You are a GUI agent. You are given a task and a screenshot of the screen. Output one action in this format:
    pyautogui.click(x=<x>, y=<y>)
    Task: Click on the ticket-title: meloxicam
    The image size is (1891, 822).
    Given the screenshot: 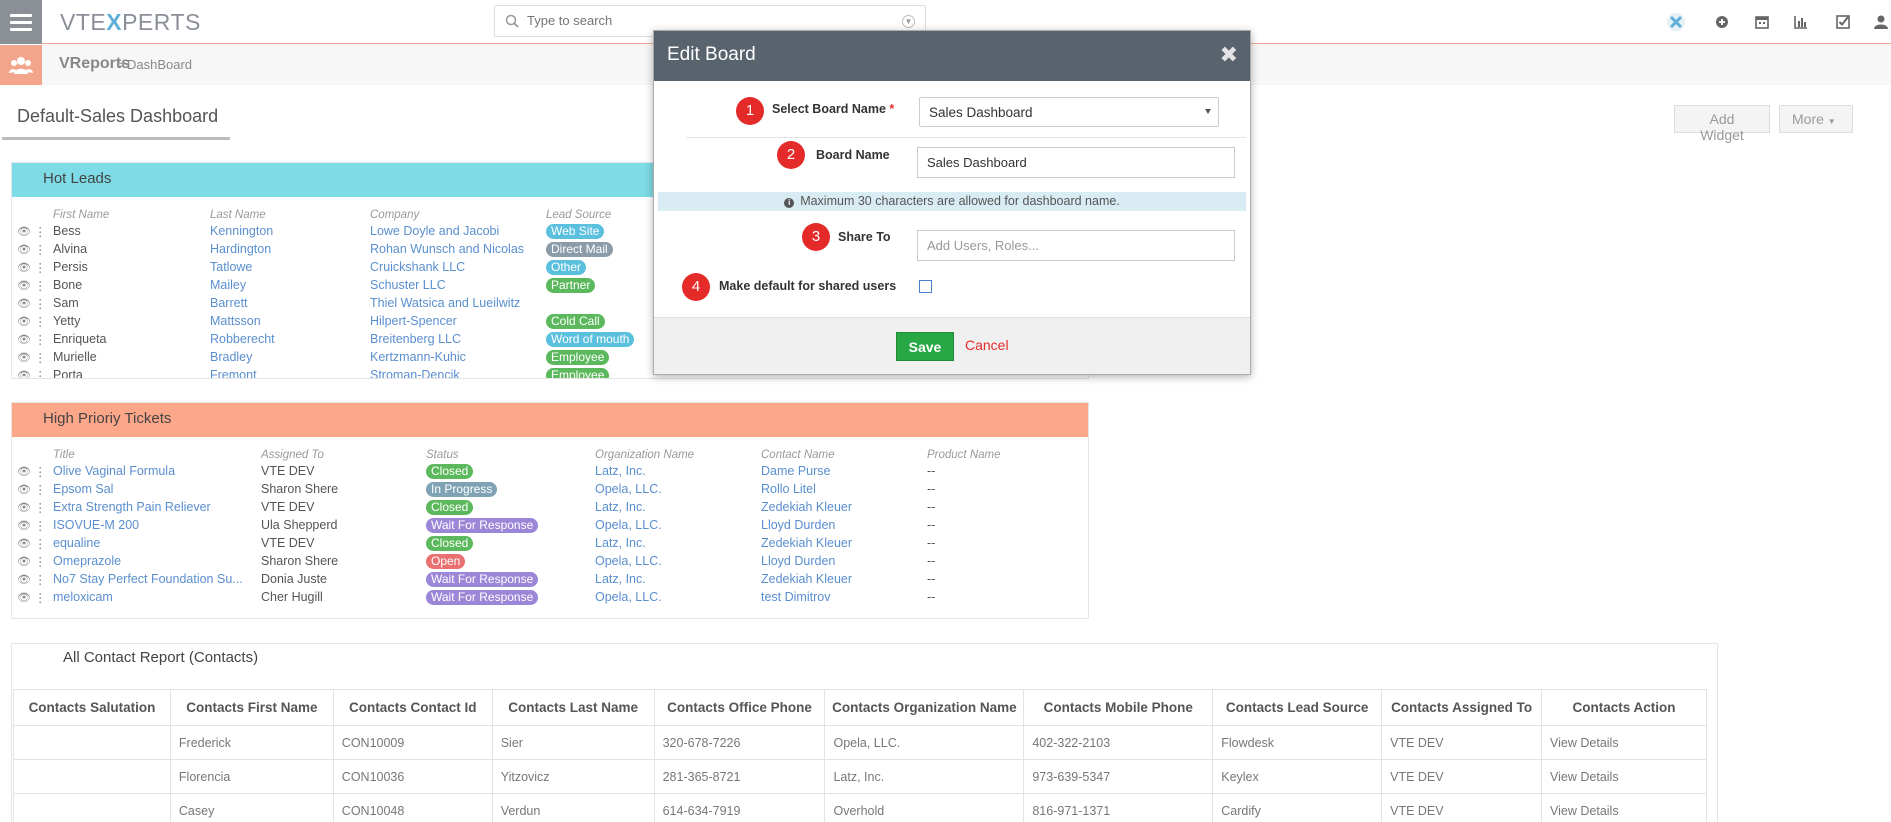 What is the action you would take?
    pyautogui.click(x=83, y=597)
    